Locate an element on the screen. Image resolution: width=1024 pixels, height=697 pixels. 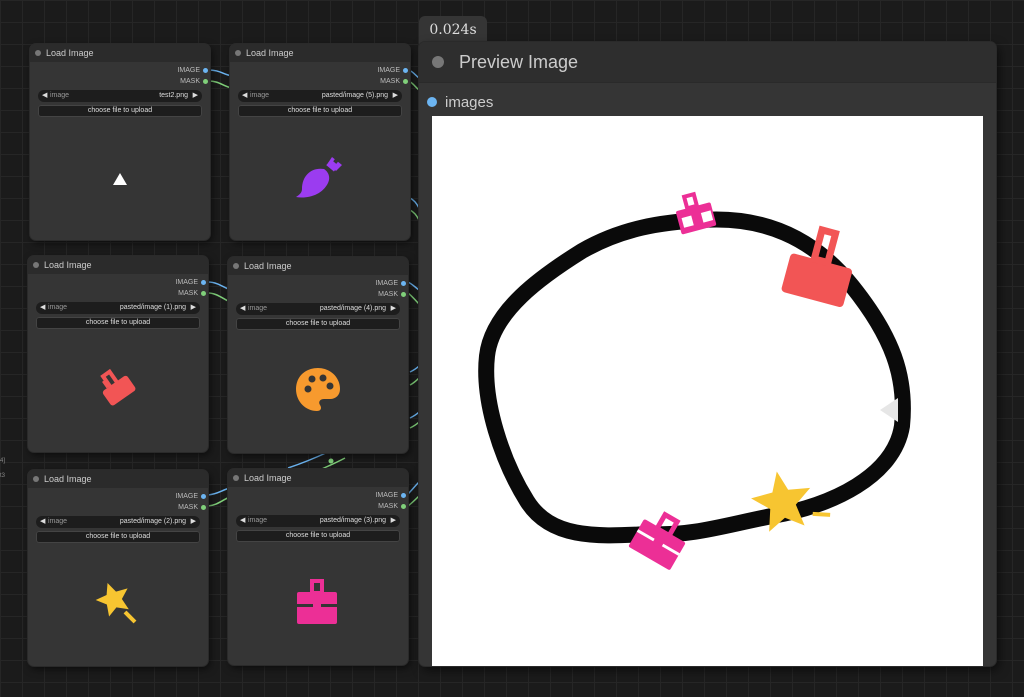
toolbox-icon is located at coordinates (317, 601).